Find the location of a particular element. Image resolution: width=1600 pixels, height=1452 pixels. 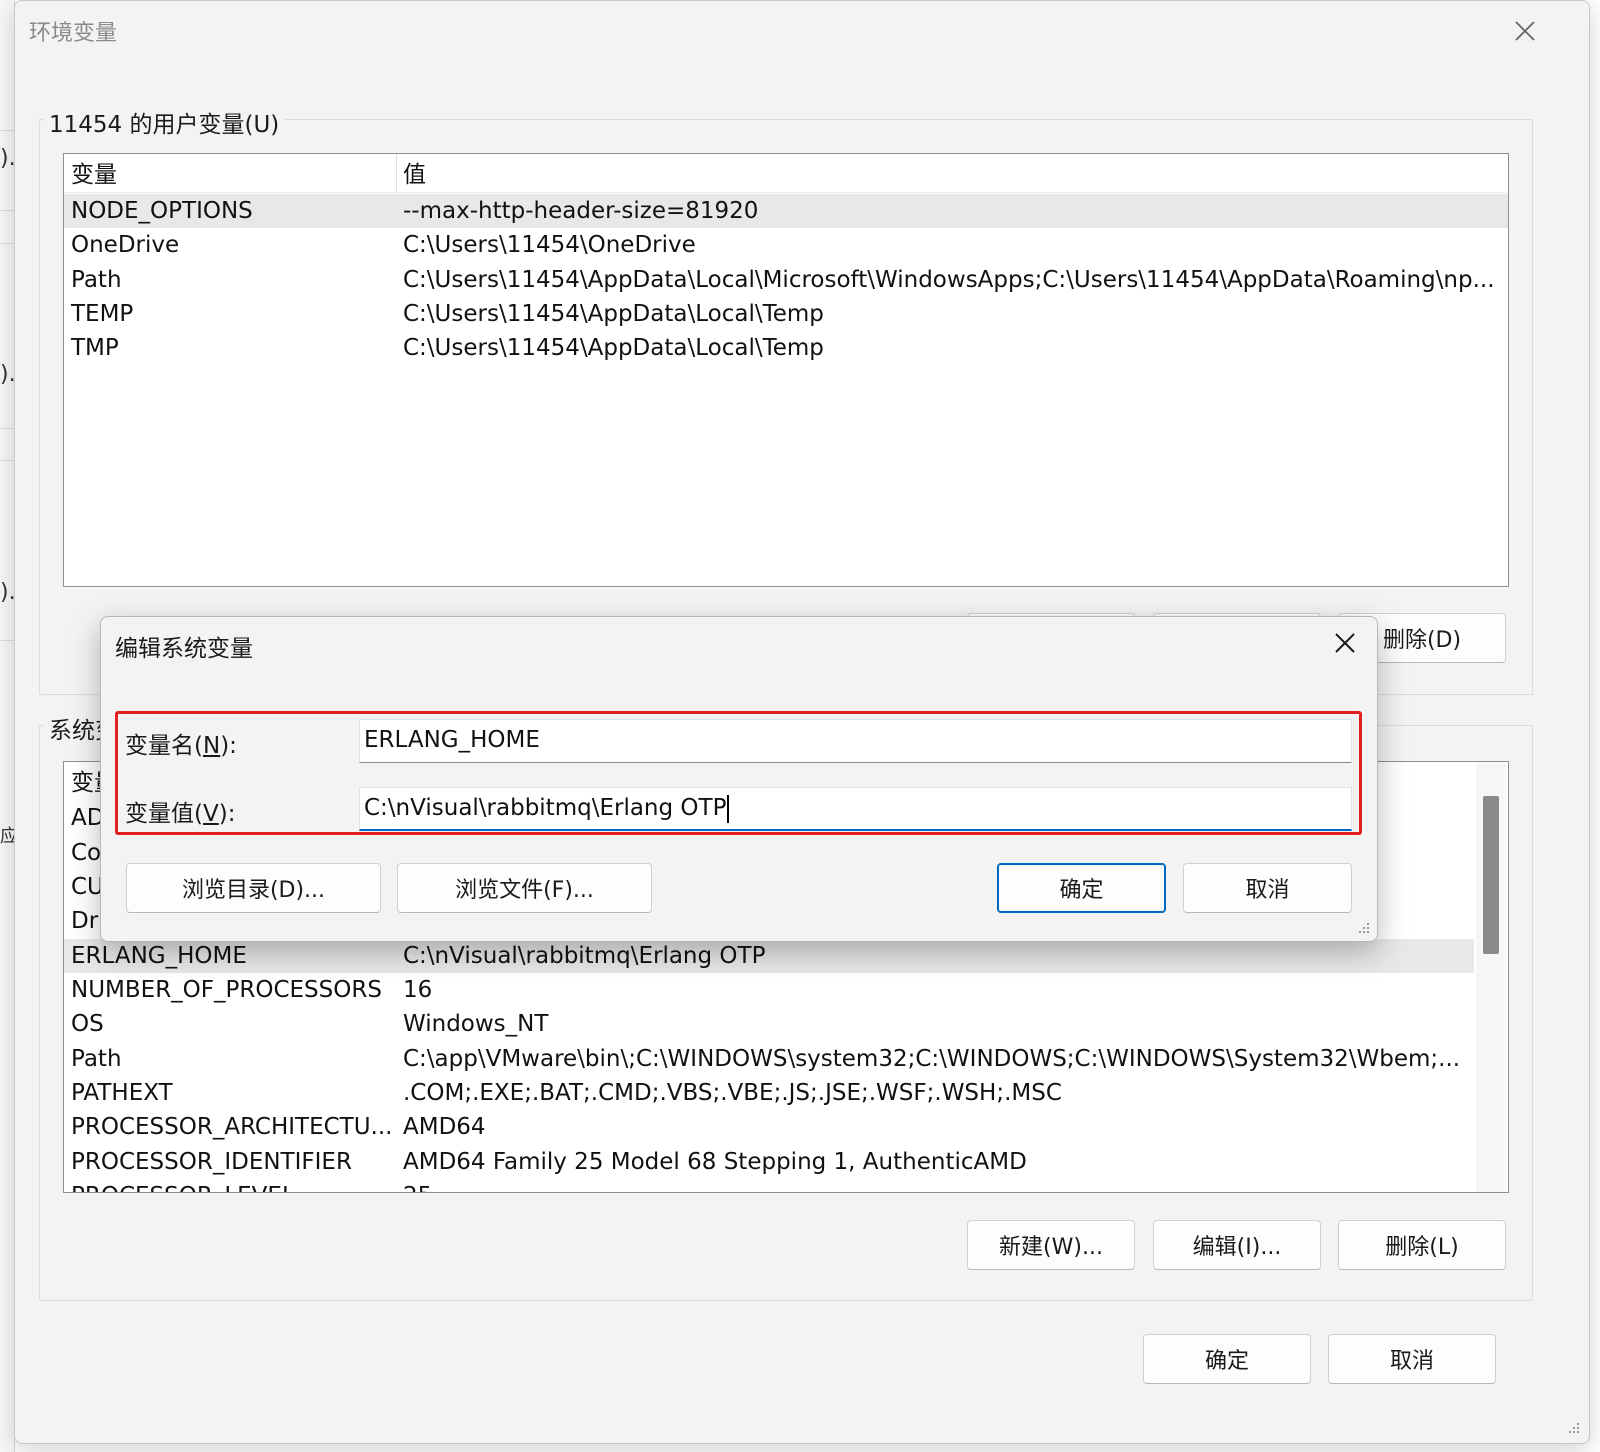

cancel-button: 取消 is located at coordinates (1412, 1359).